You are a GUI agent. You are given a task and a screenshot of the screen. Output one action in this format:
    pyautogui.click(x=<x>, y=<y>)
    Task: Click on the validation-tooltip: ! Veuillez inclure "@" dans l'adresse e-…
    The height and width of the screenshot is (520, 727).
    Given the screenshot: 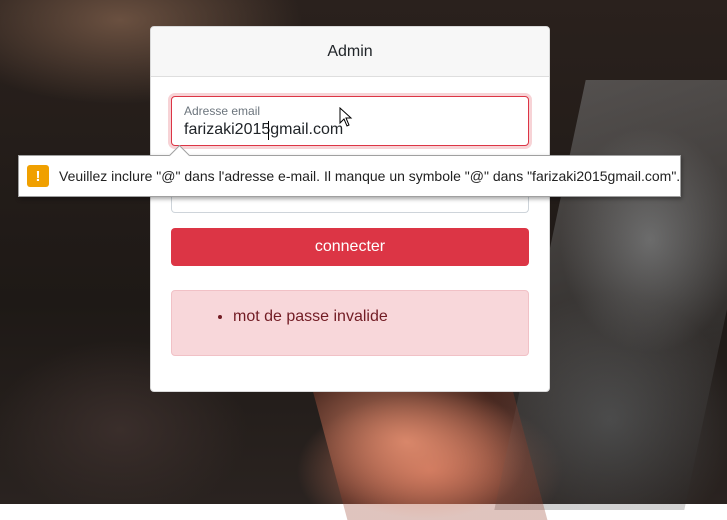 What is the action you would take?
    pyautogui.click(x=349, y=170)
    